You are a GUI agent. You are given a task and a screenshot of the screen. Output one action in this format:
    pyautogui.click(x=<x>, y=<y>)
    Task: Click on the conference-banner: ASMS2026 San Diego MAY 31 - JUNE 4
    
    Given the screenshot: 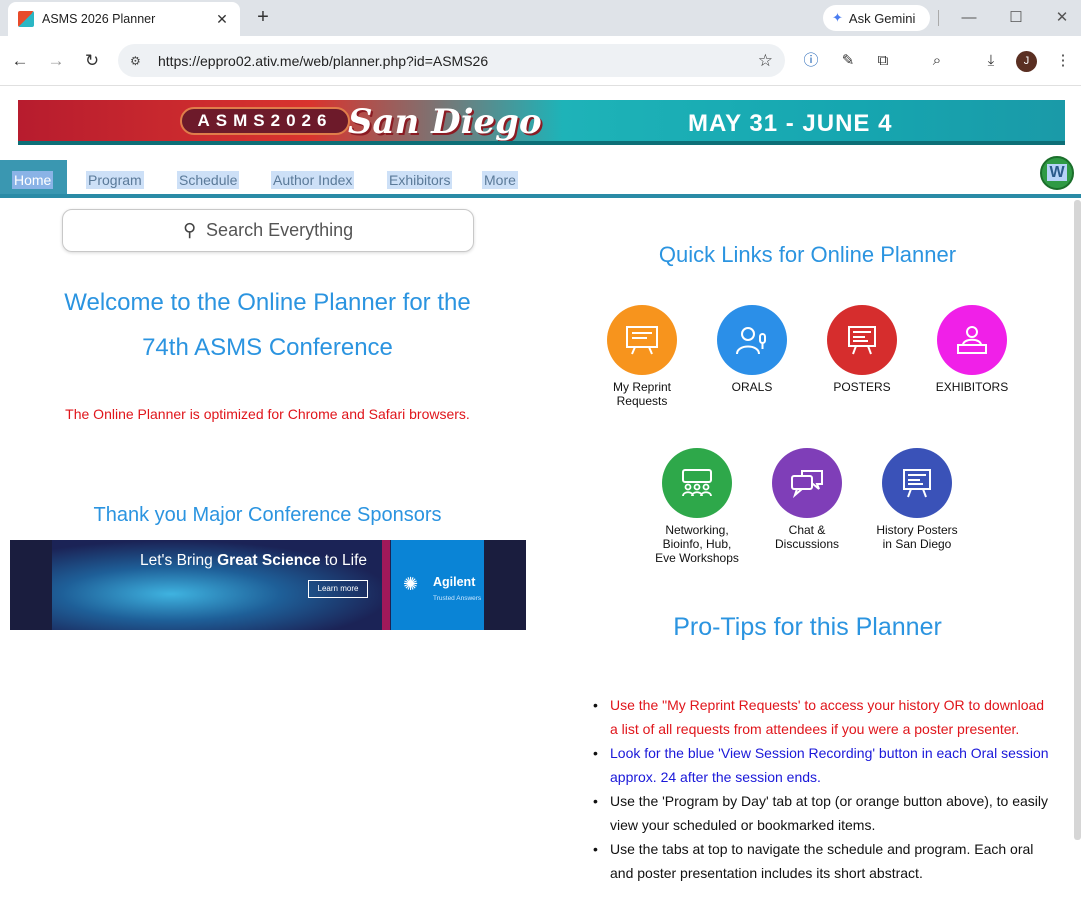 What is the action you would take?
    pyautogui.click(x=541, y=122)
    